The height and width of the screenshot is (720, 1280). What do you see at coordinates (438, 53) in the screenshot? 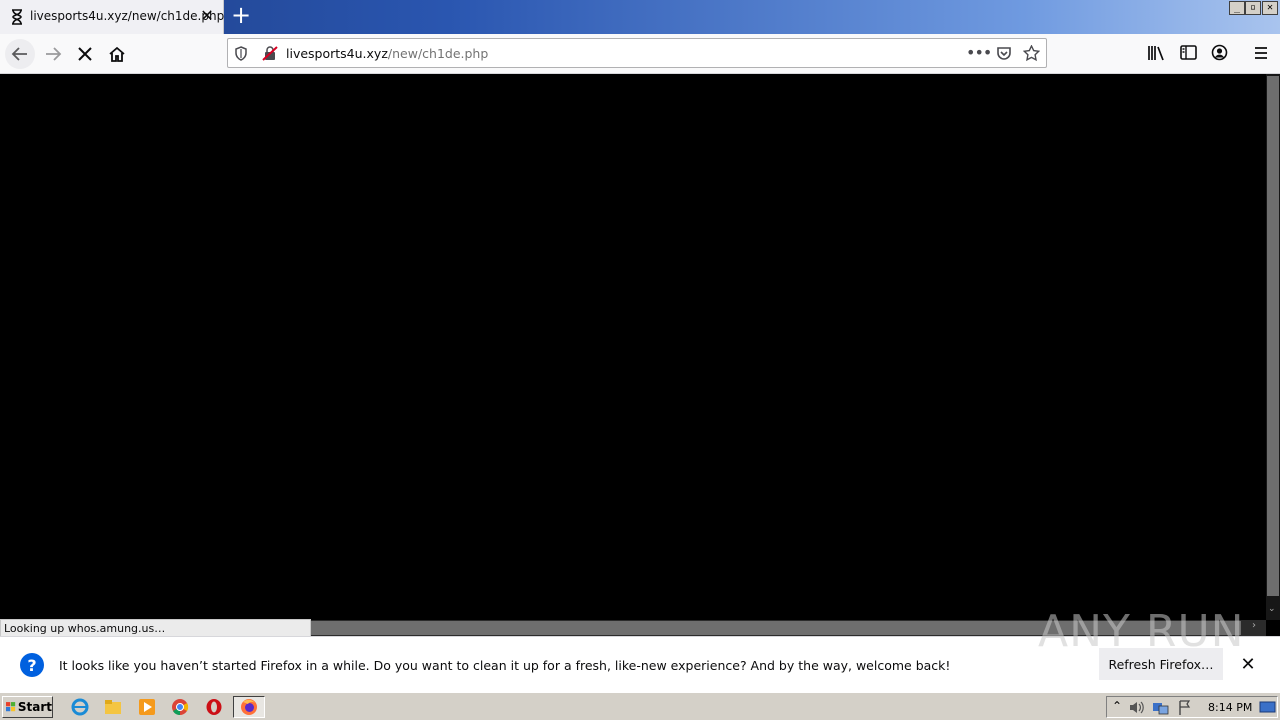
I see `url-path: /new/ch1de.php` at bounding box center [438, 53].